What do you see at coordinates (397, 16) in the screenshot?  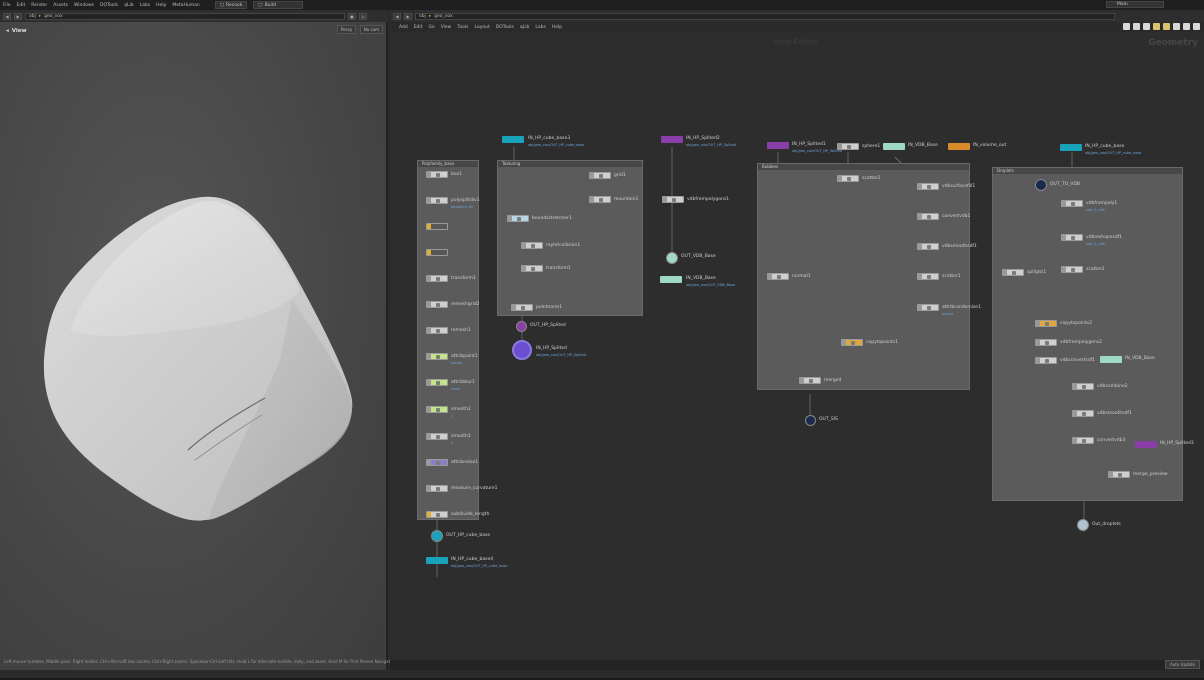 I see `net-back-arrow-icon: ◀` at bounding box center [397, 16].